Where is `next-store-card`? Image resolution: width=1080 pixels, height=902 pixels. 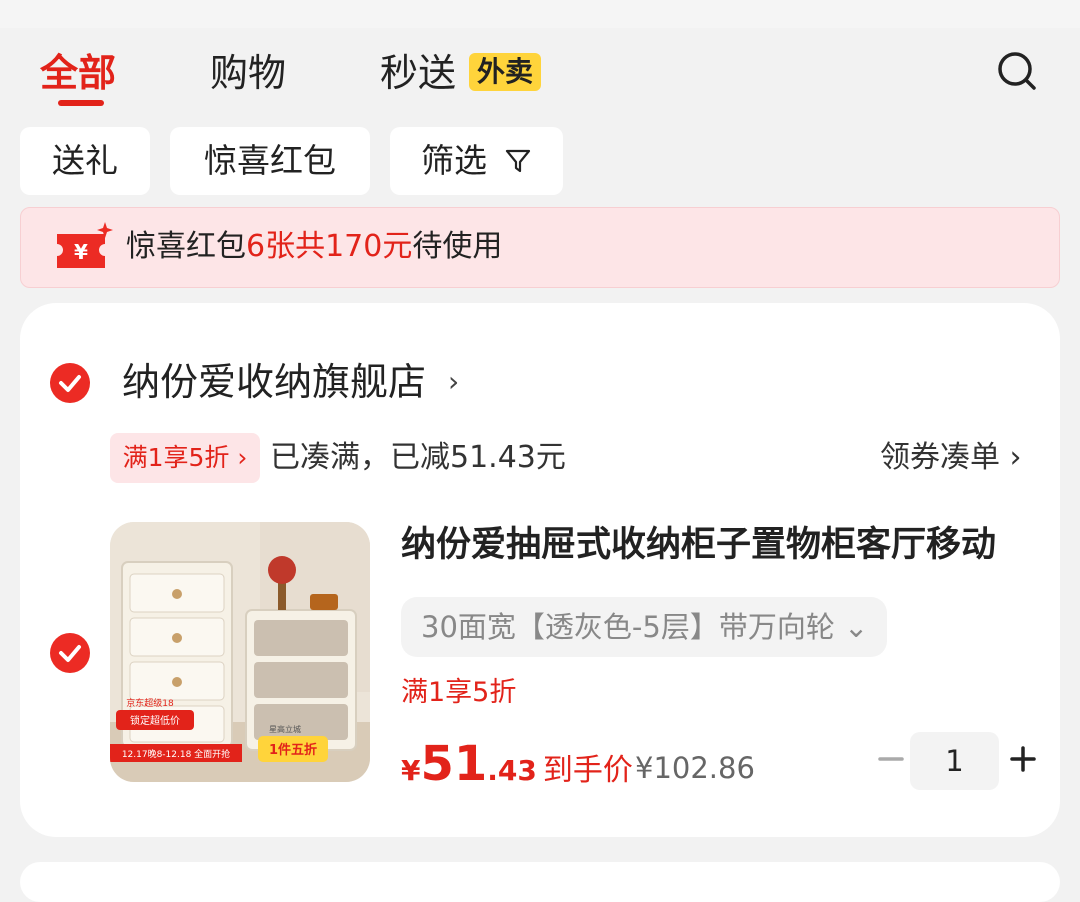
next-store-card is located at coordinates (540, 882).